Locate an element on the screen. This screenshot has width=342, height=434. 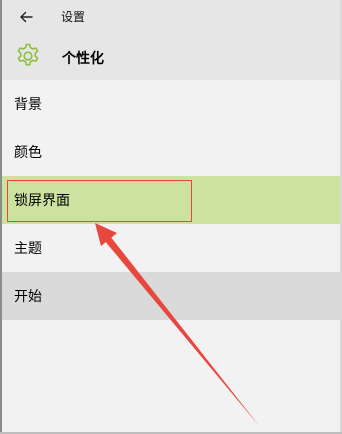
title-bar: 设置 is located at coordinates (171, 17).